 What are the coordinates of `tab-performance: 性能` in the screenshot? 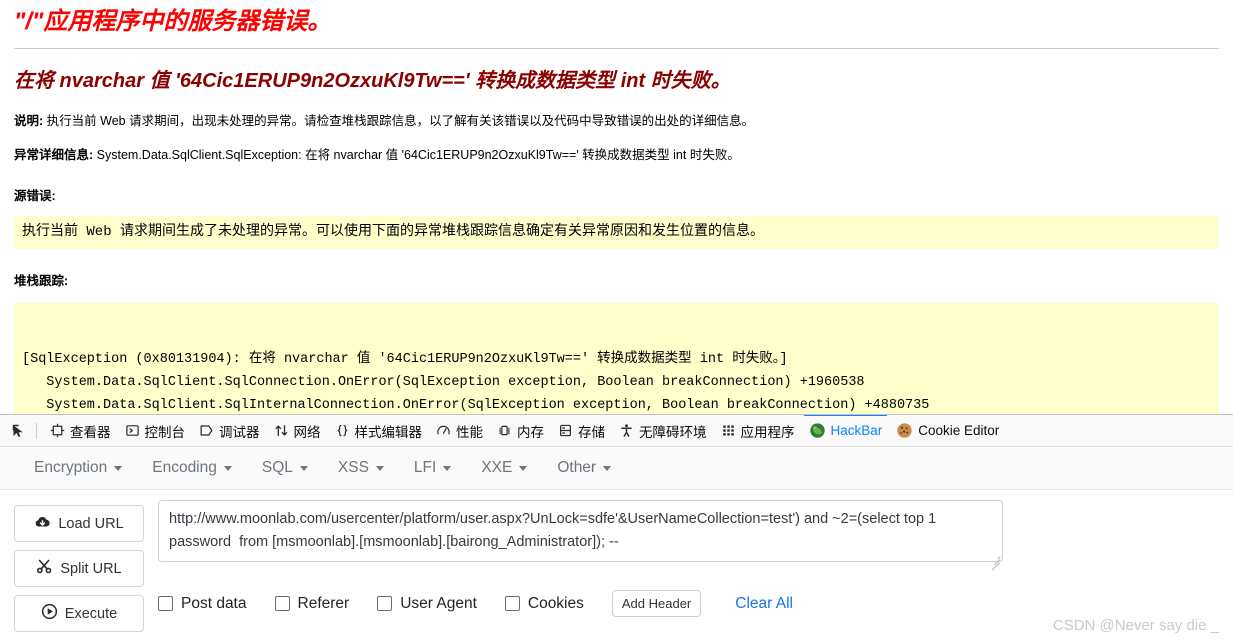 It's located at (459, 430).